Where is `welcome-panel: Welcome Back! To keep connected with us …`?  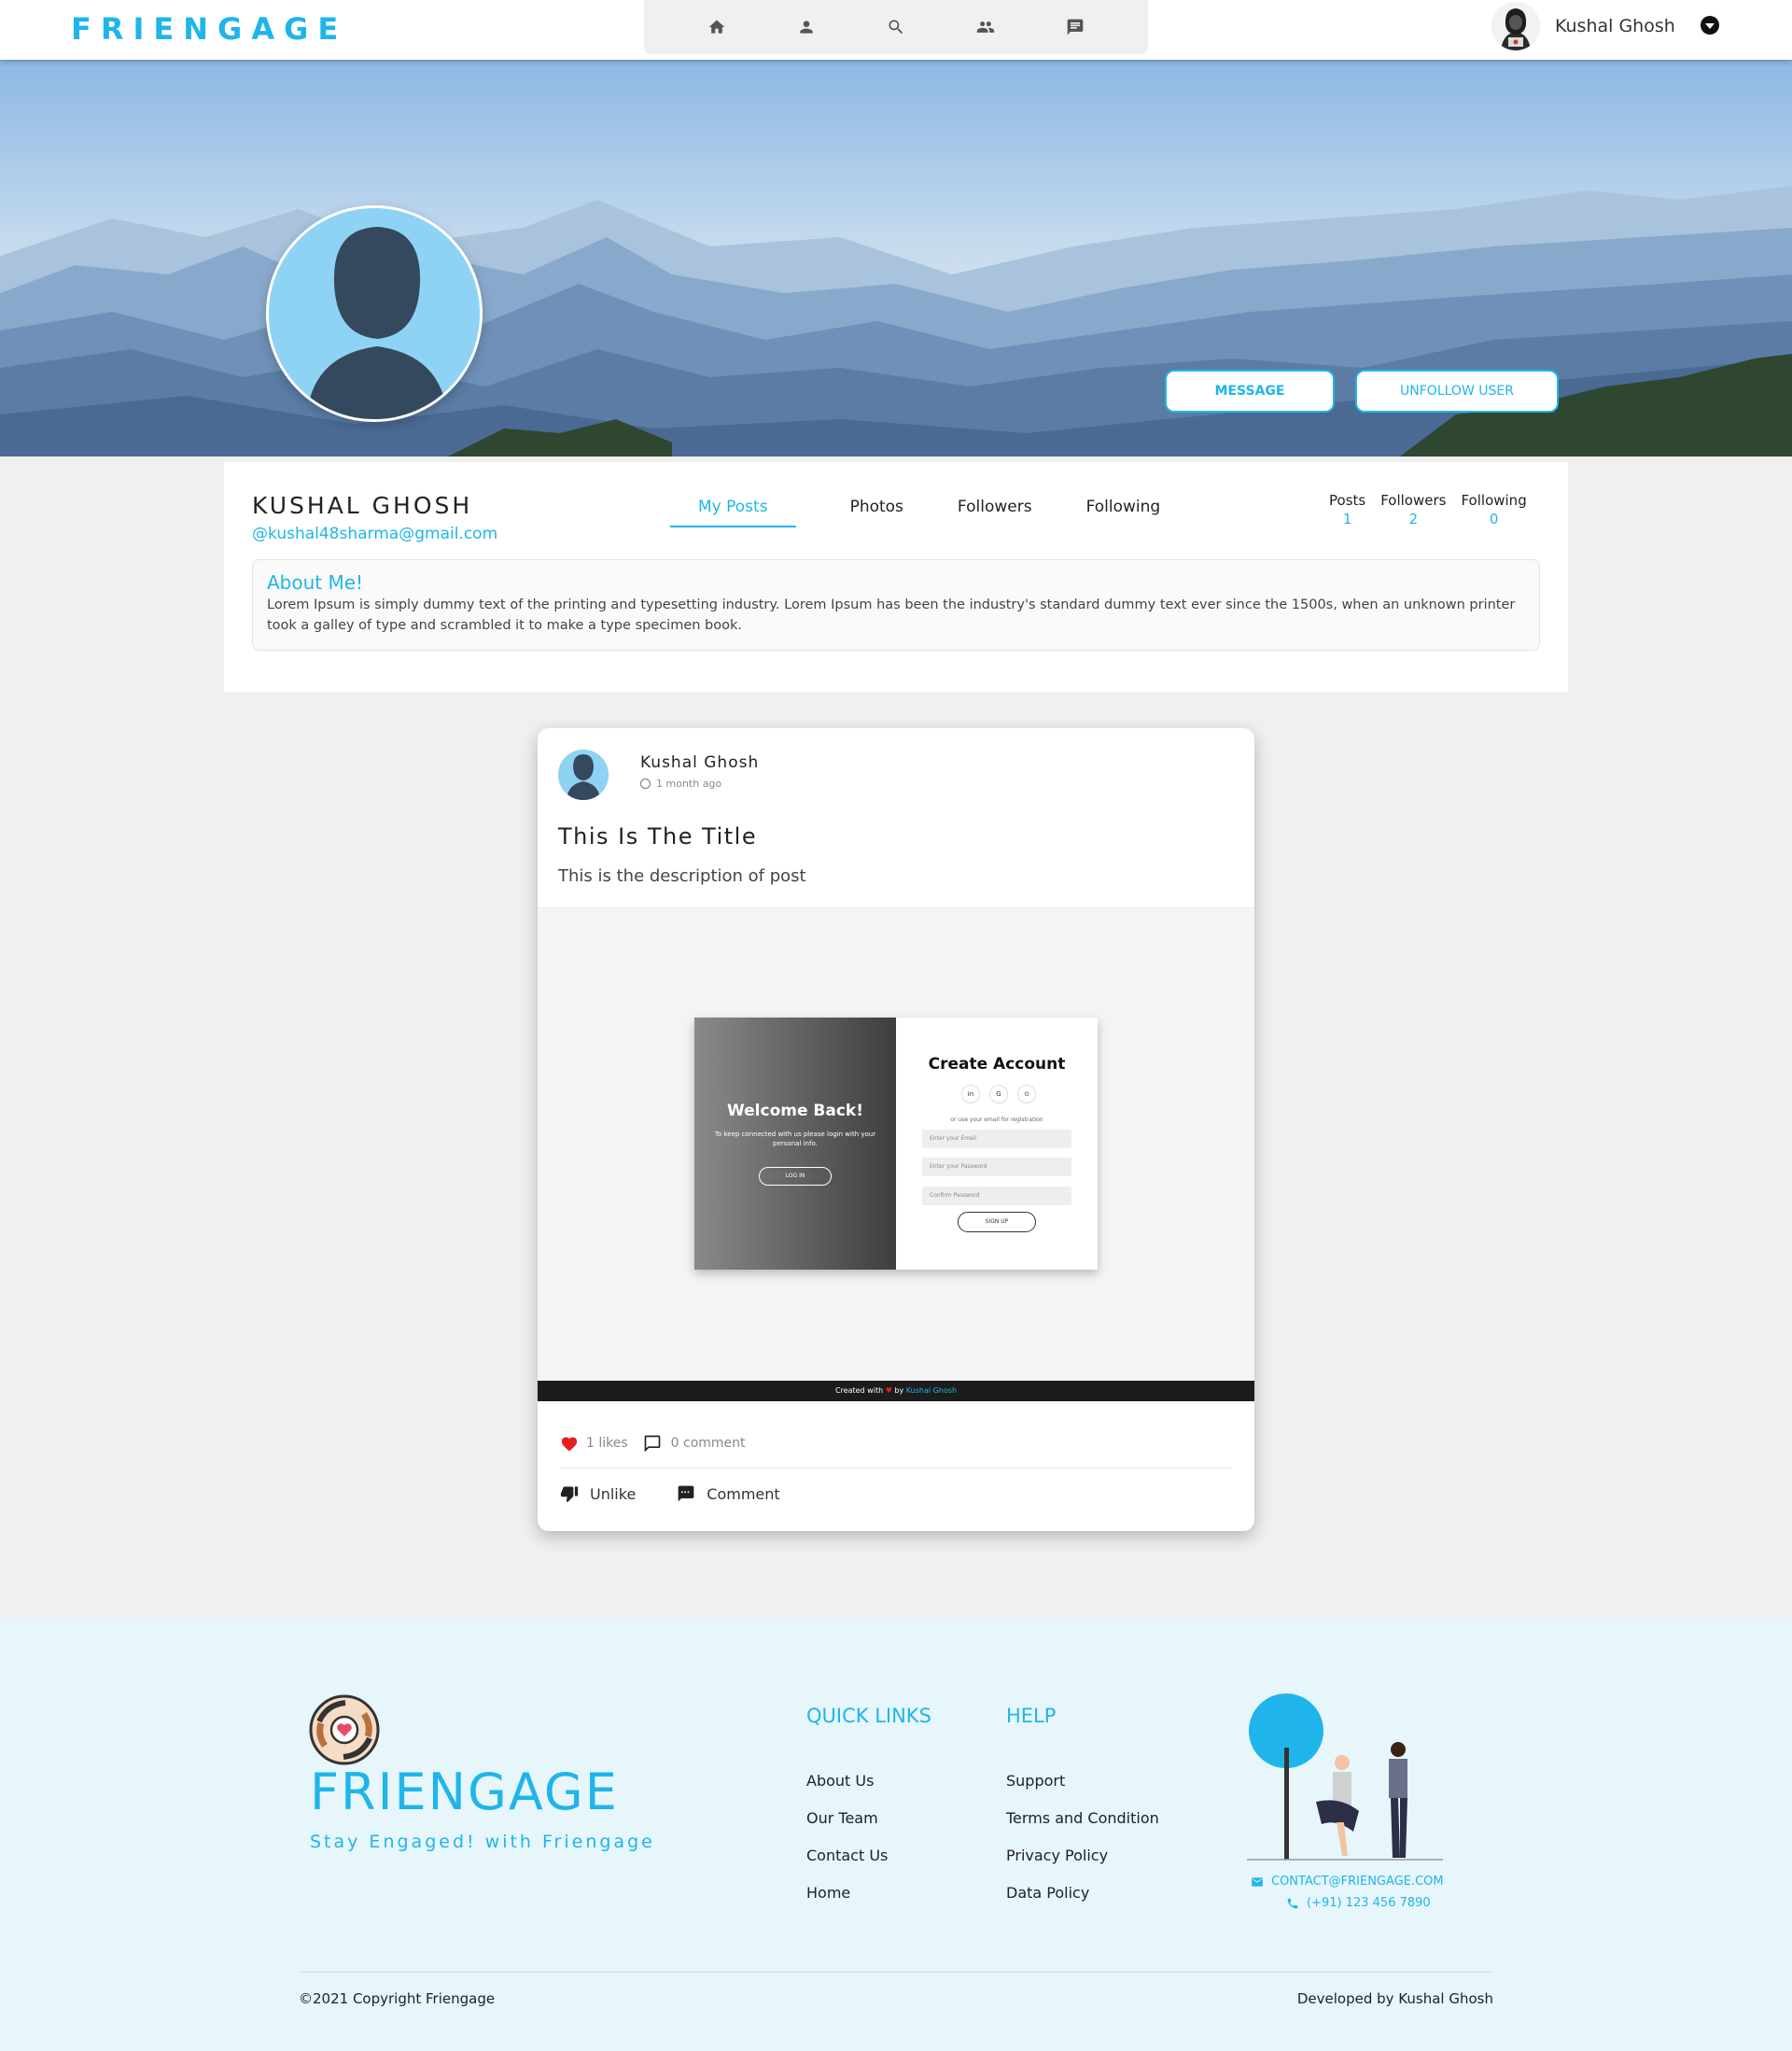
welcome-panel: Welcome Back! To keep connected with us … is located at coordinates (795, 1144).